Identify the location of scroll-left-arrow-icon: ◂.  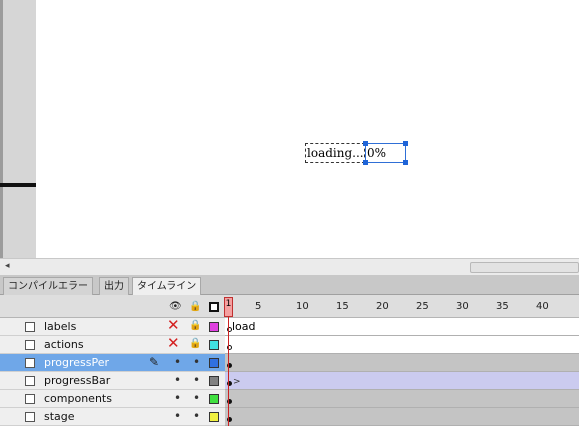
(7, 266).